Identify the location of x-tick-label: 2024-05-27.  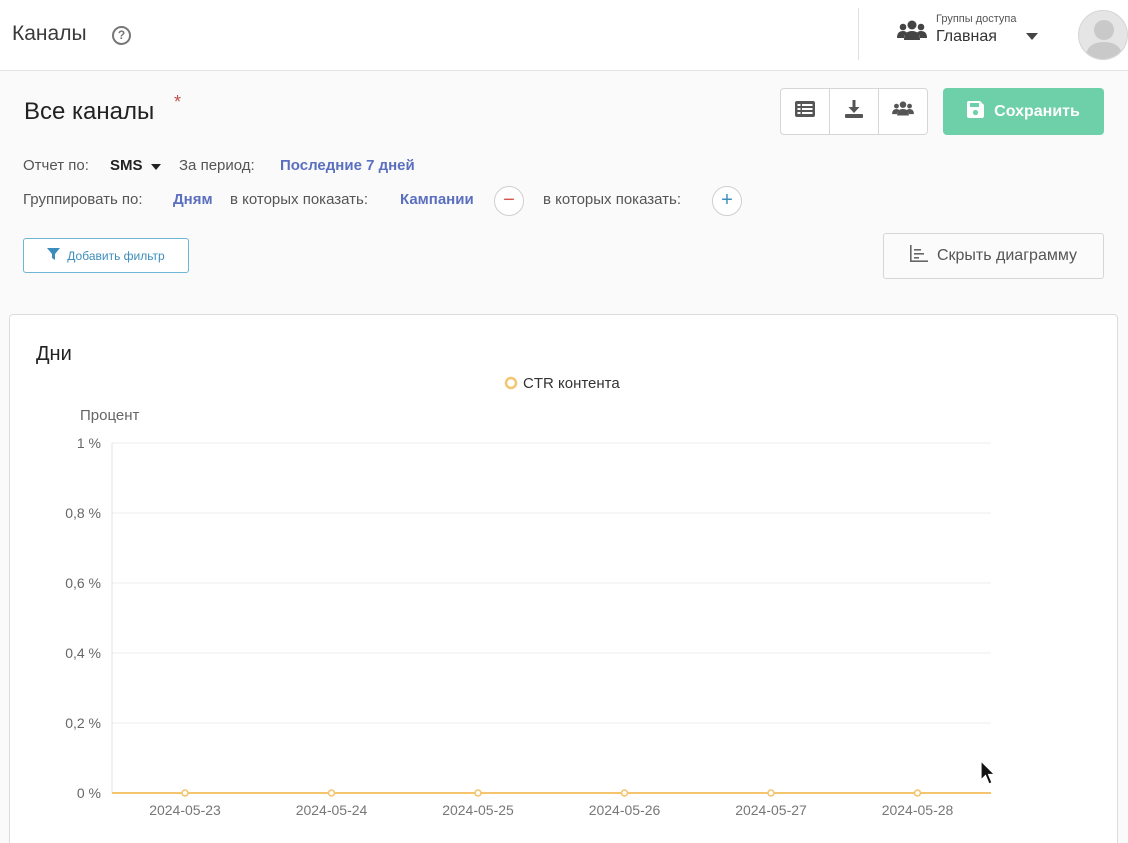
(771, 810).